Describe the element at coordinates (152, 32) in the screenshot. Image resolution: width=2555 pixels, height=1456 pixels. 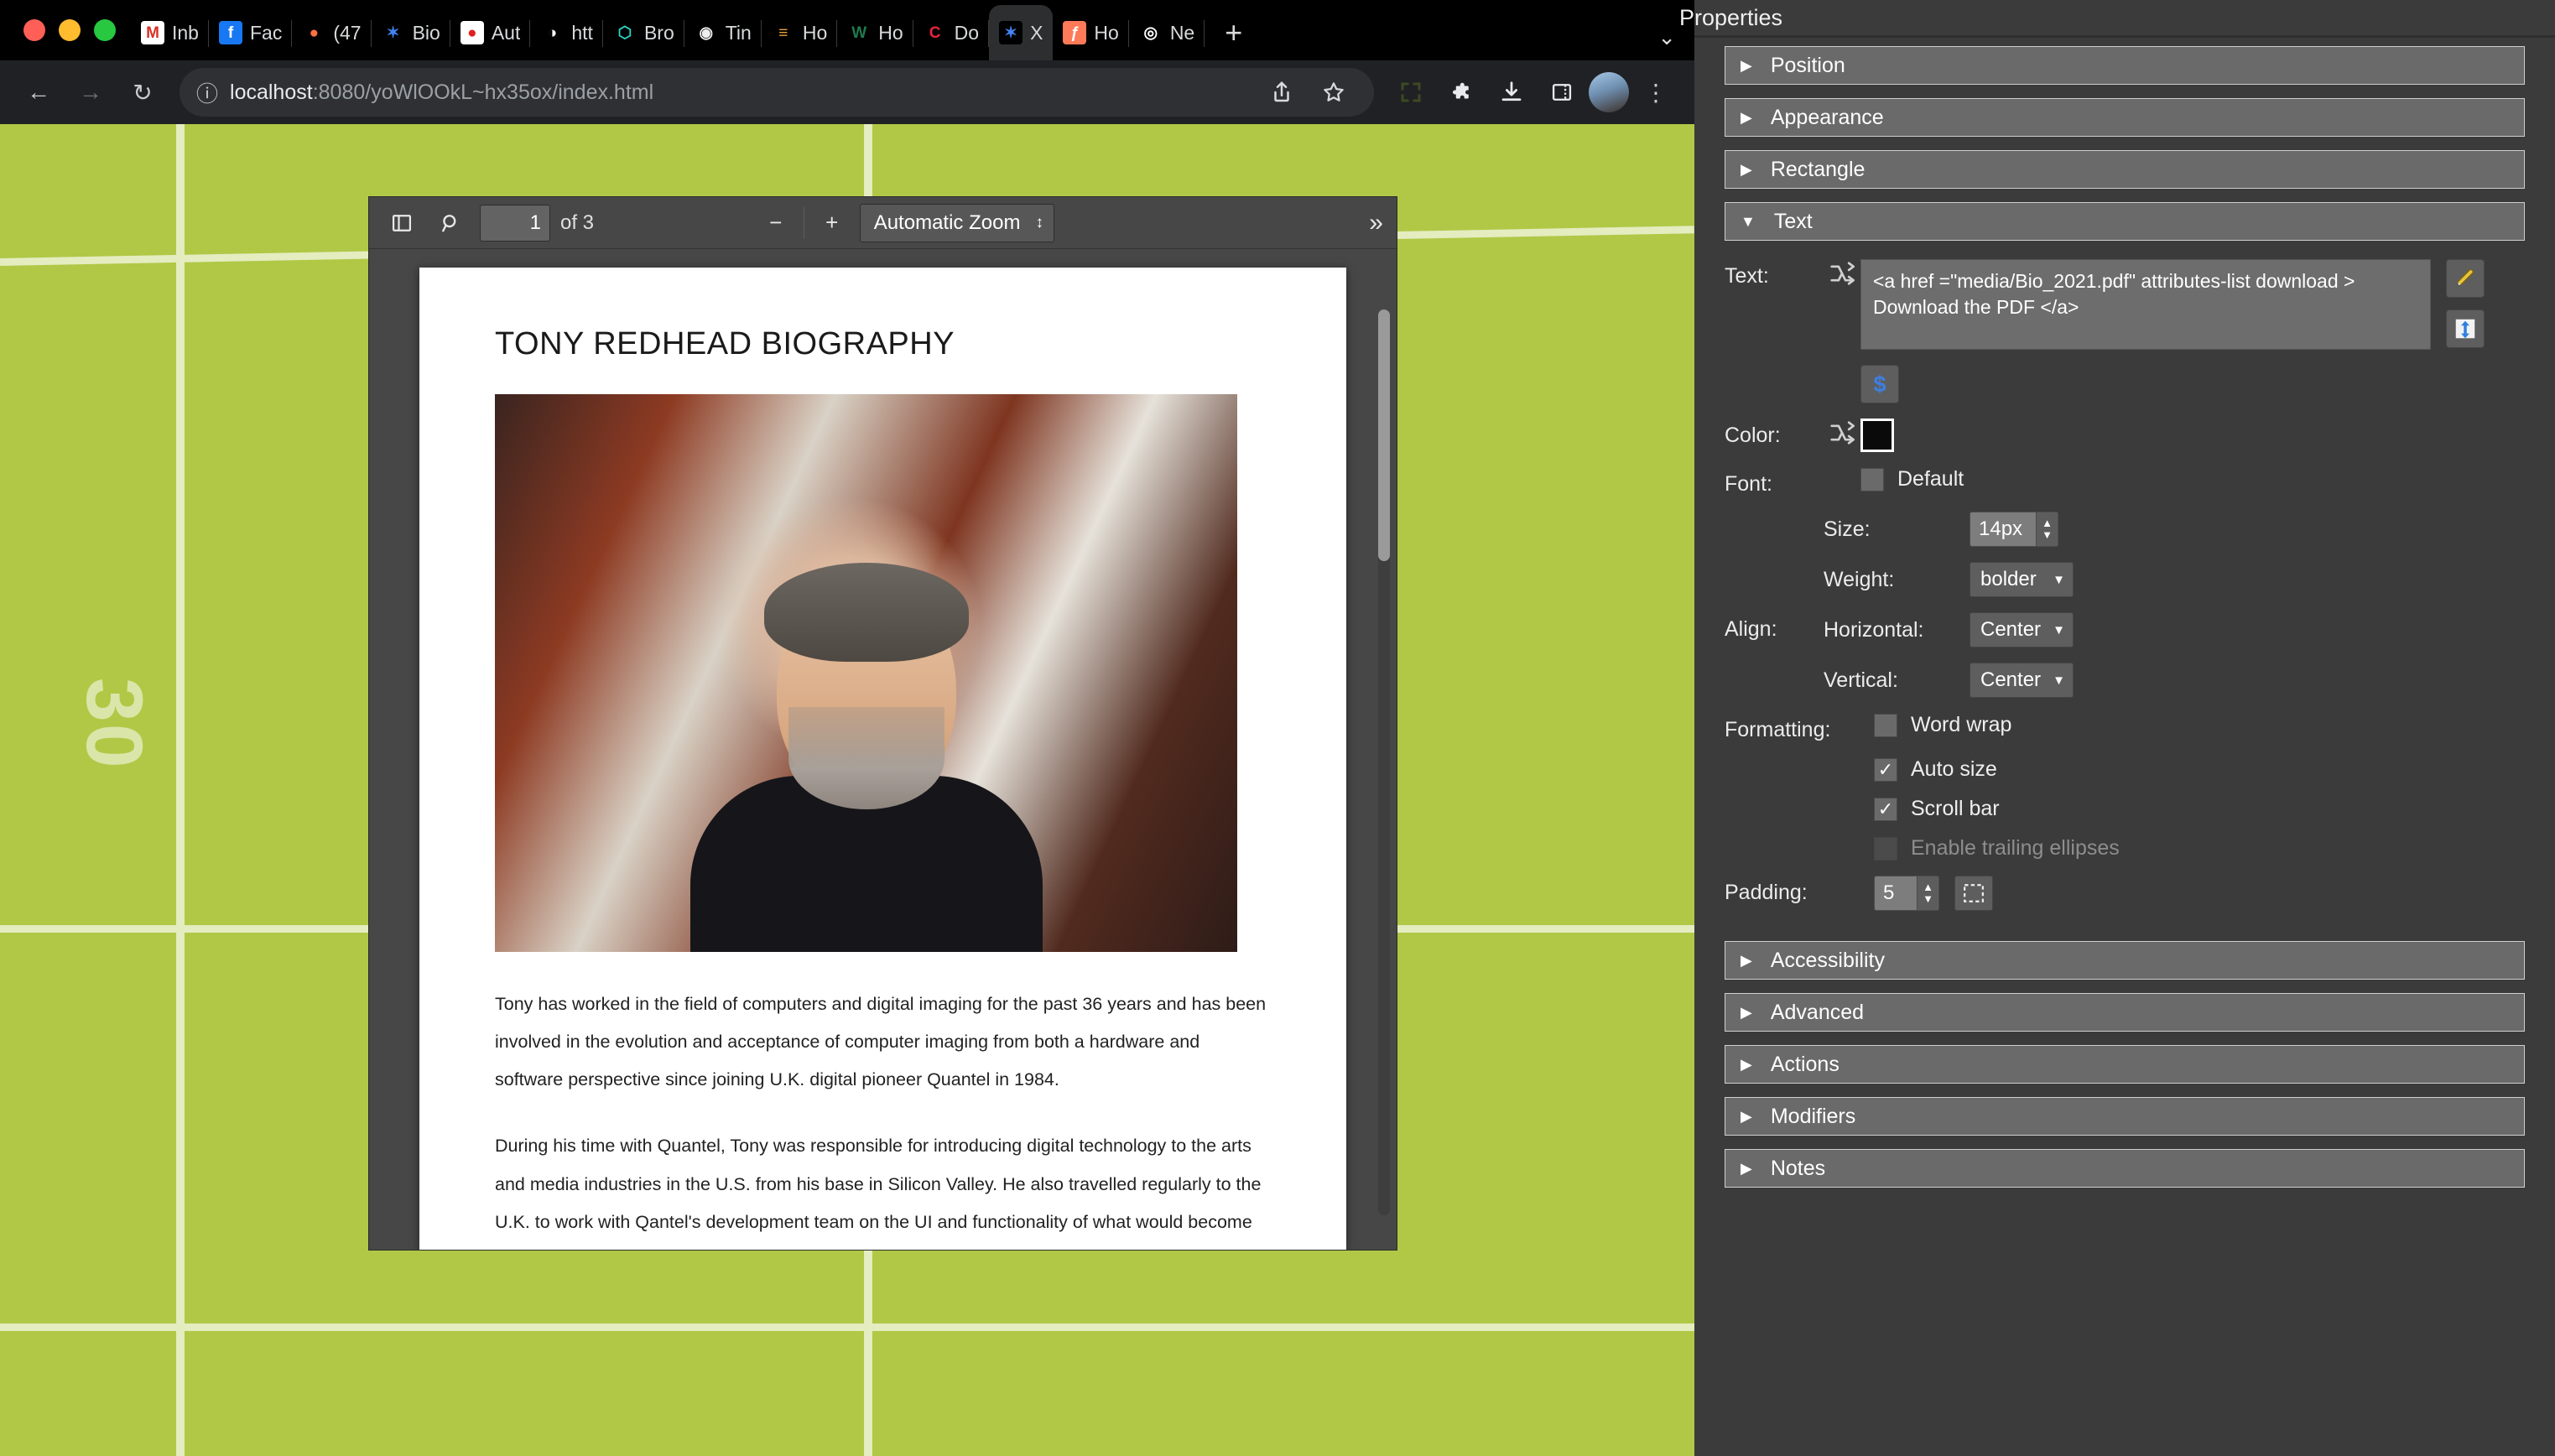
I see `gmail-icon: M` at that location.